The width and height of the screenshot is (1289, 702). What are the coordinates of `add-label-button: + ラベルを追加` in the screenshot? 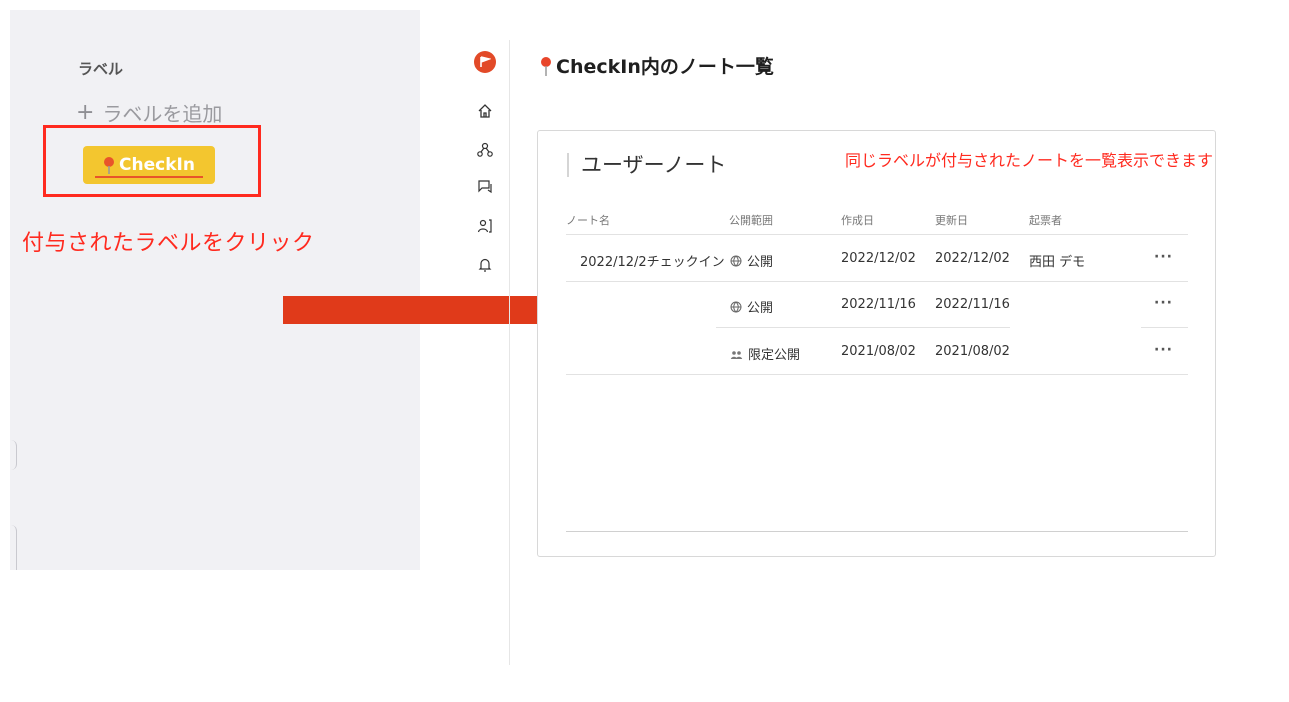 It's located at (149, 112).